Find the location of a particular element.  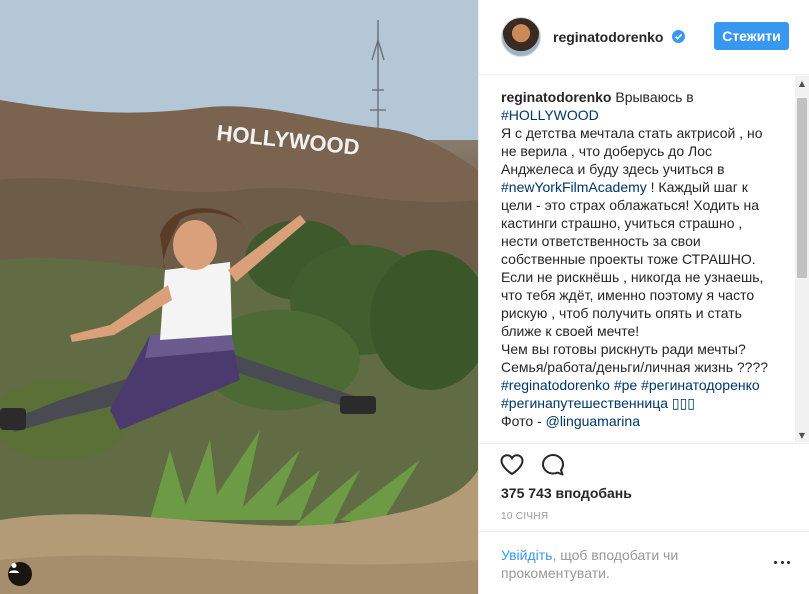

caption-line: Семья/работа/деньги/личная жизнь ???? is located at coordinates (635, 367).